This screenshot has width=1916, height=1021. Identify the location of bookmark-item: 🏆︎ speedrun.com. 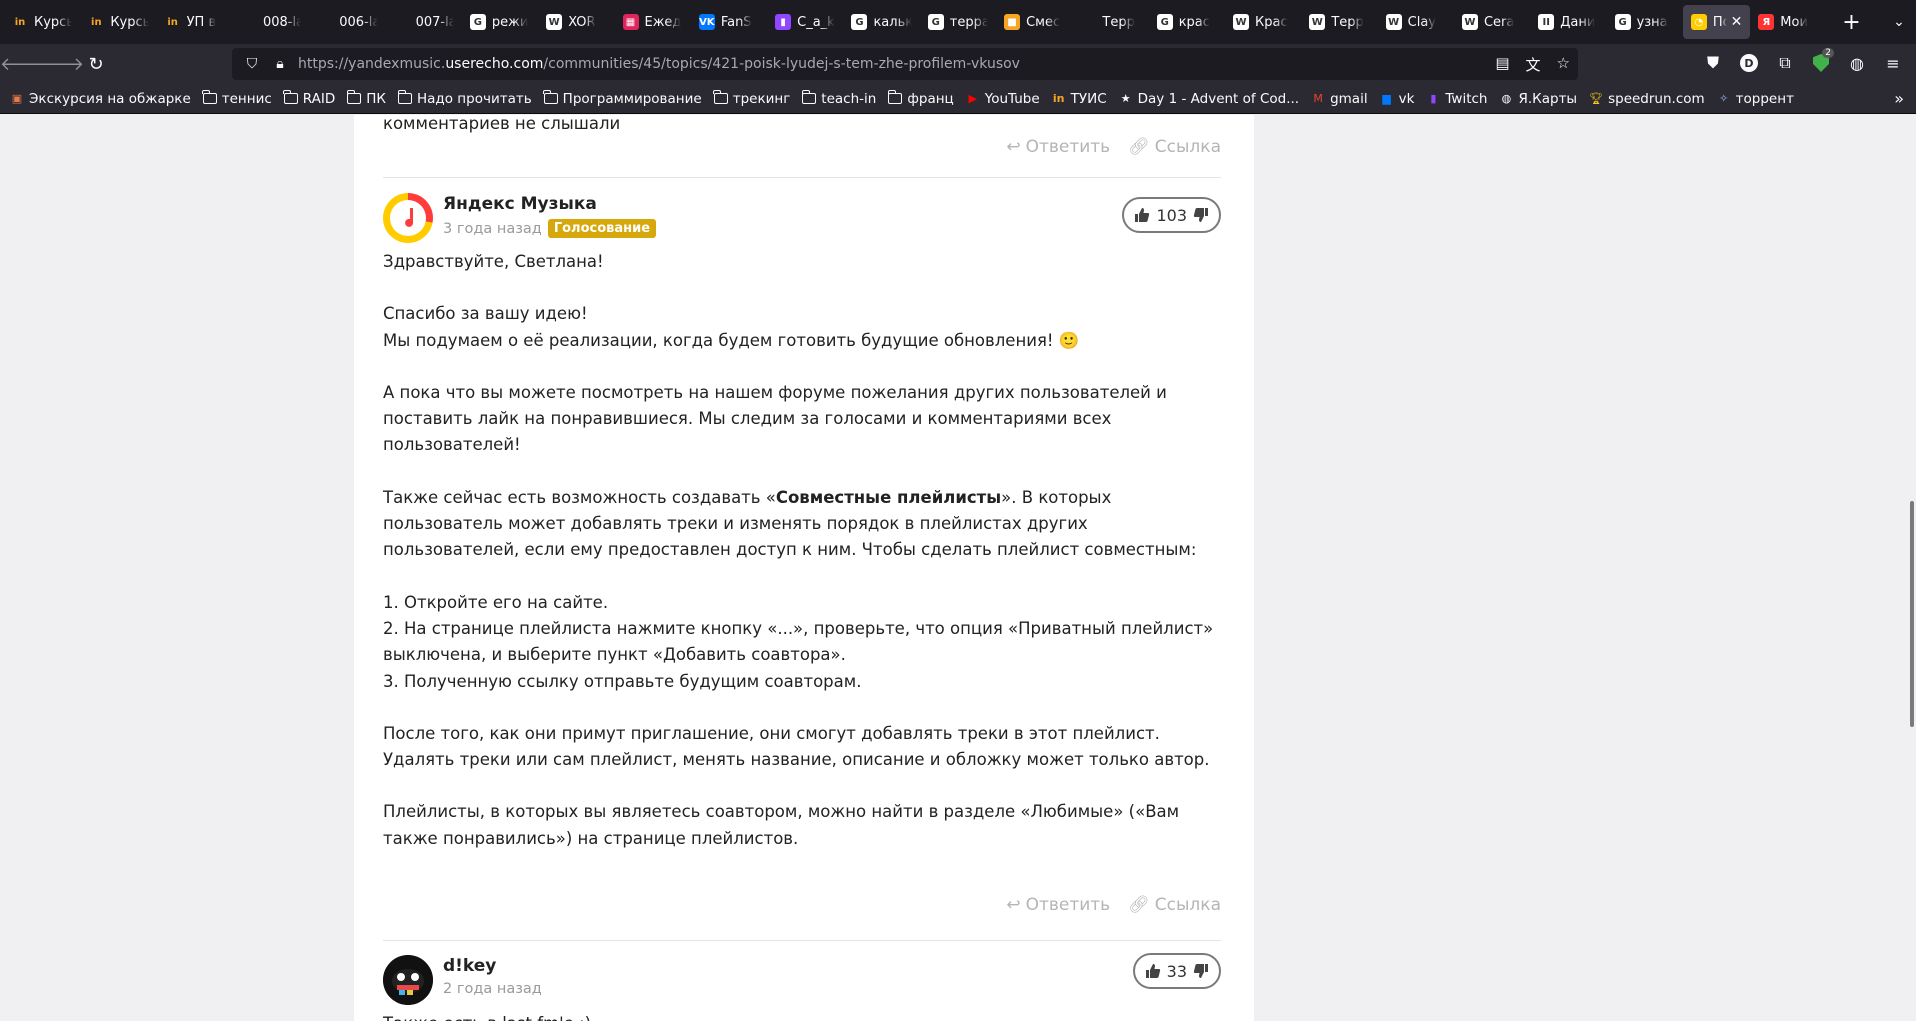
(1647, 99).